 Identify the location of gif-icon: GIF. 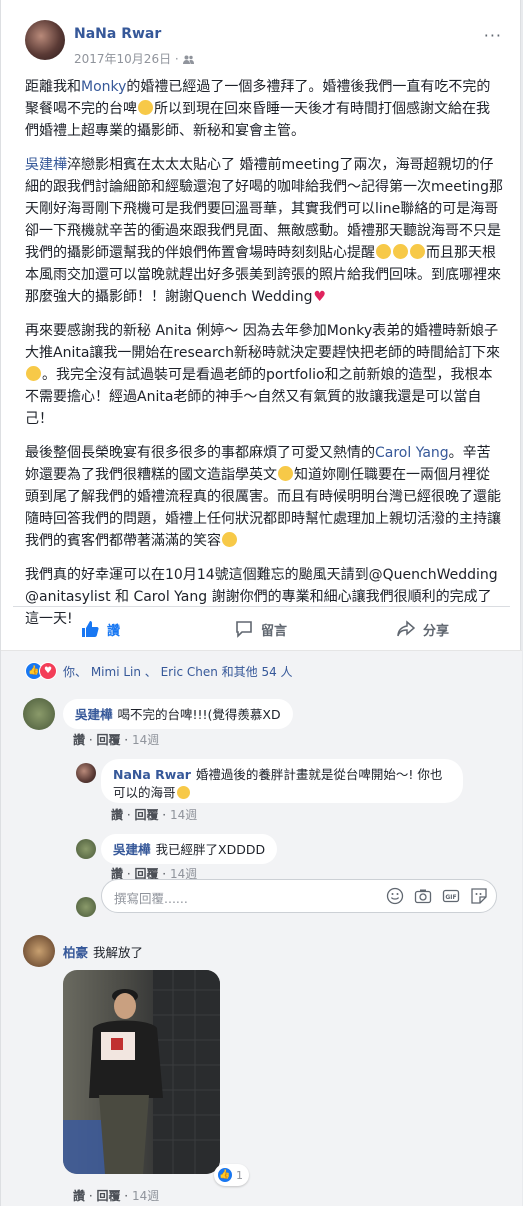
(451, 896).